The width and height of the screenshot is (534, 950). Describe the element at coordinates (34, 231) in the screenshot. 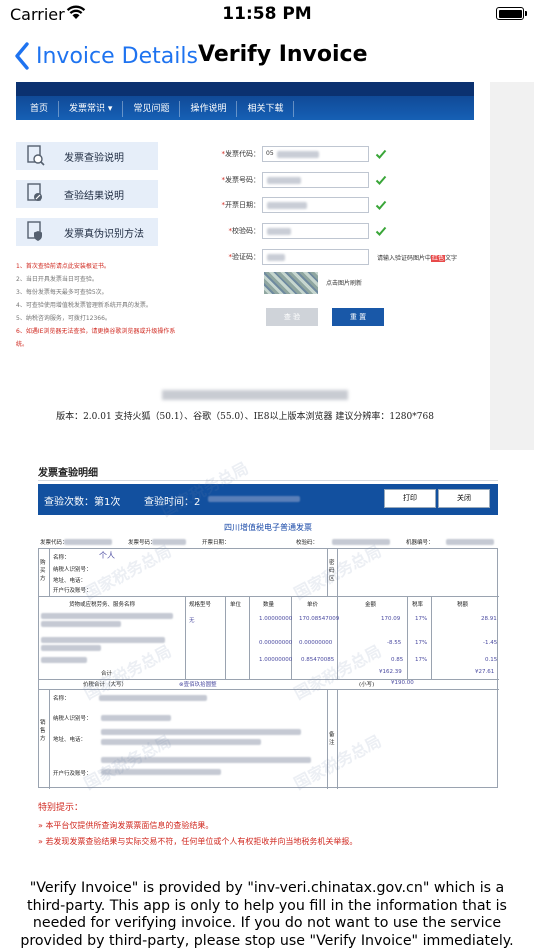

I see `document-shield-icon` at that location.